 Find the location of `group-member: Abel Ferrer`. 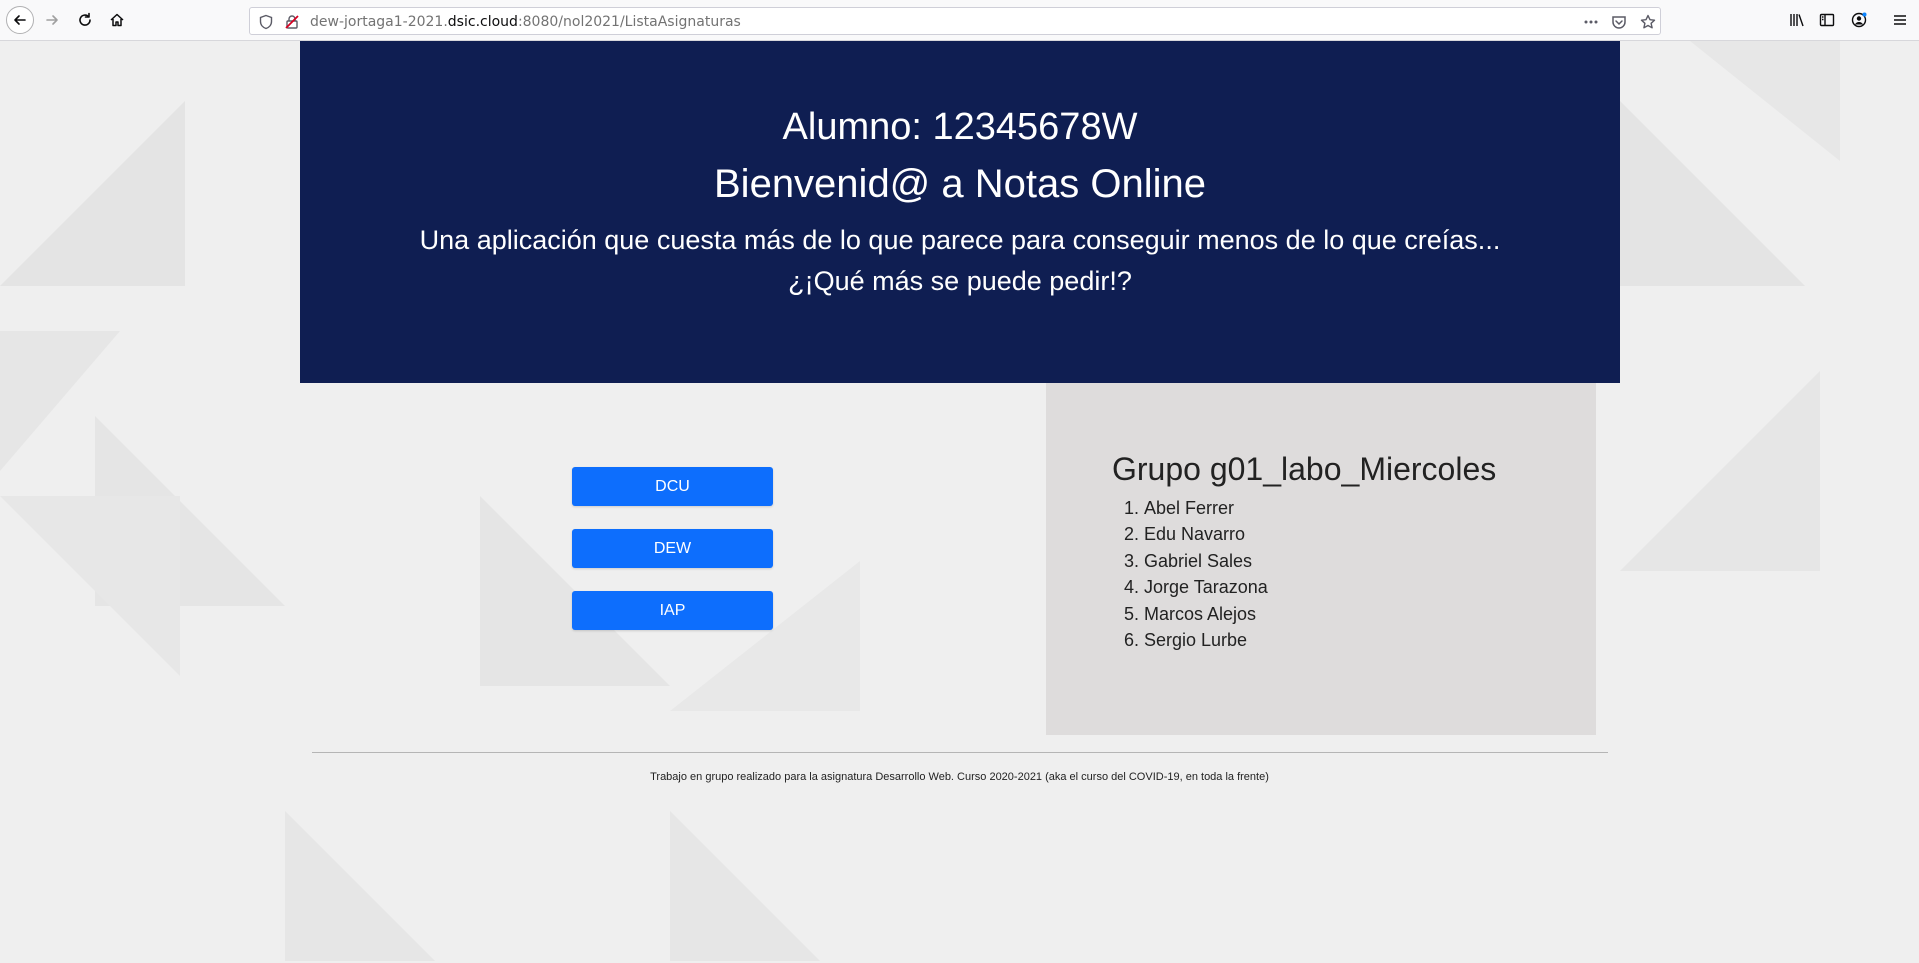

group-member: Abel Ferrer is located at coordinates (1206, 508).